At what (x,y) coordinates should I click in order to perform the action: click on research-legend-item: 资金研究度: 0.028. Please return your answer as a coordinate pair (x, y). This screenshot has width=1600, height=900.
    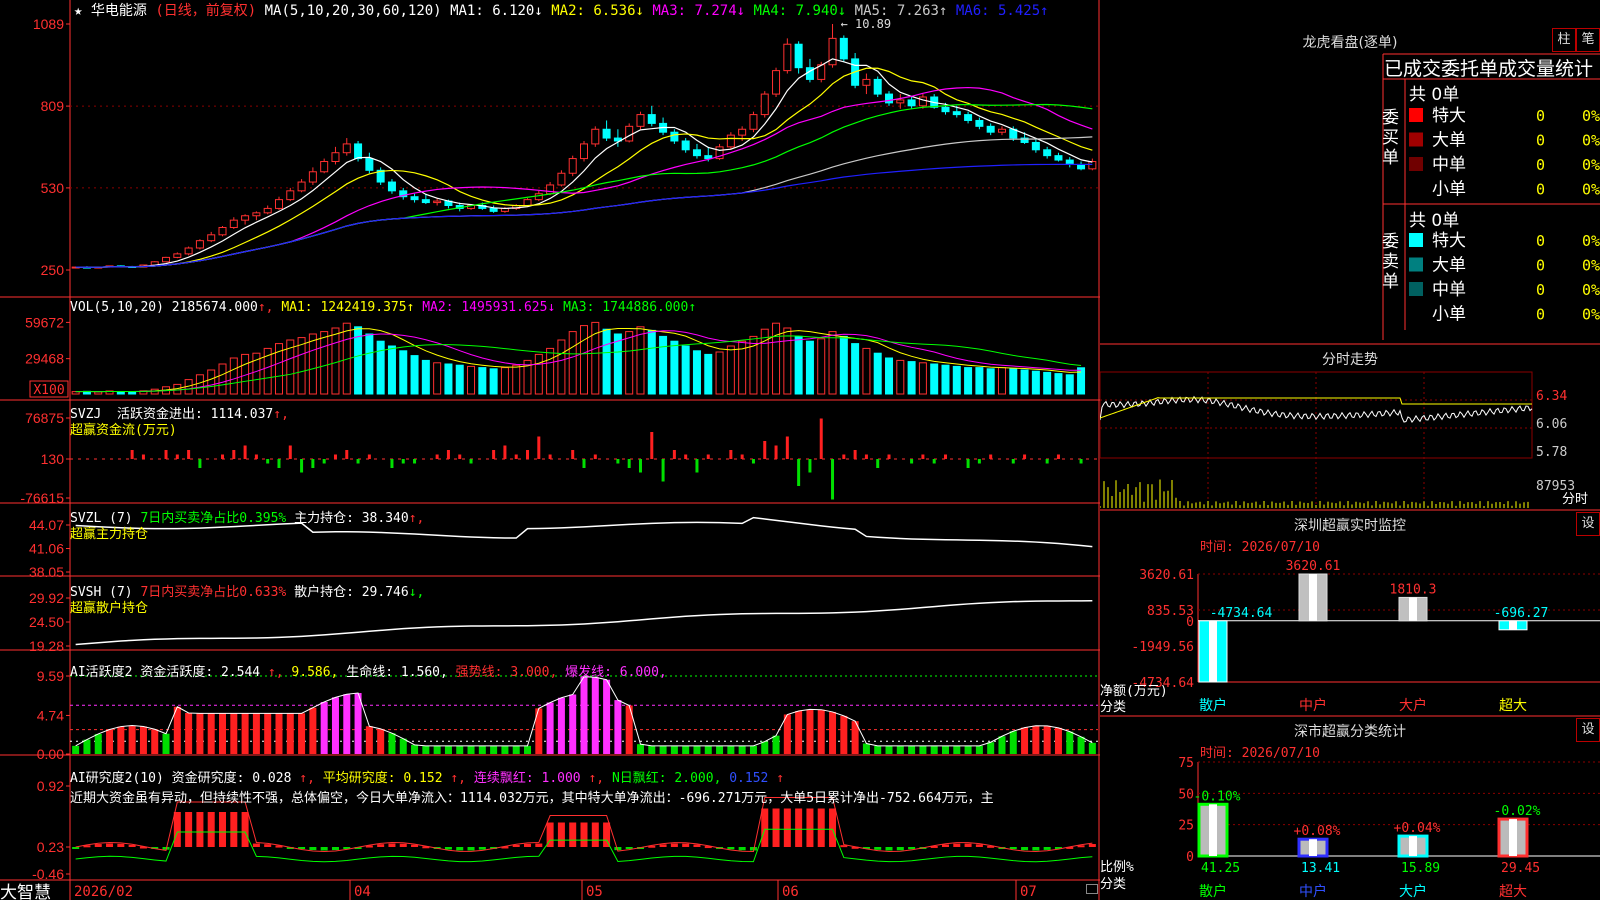
    Looking at the image, I should click on (231, 778).